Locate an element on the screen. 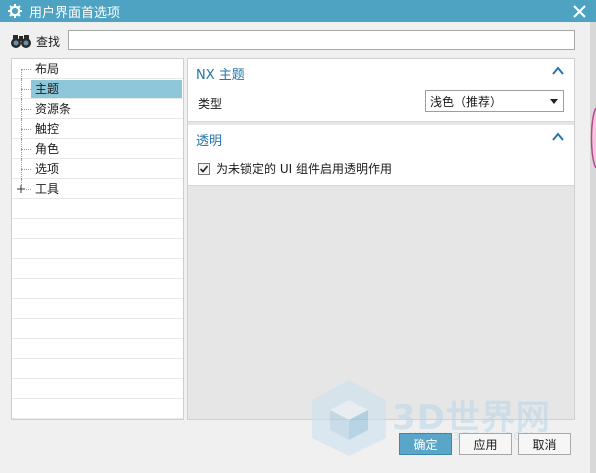 The image size is (596, 473). tree-item-label: 触控 is located at coordinates (47, 129).